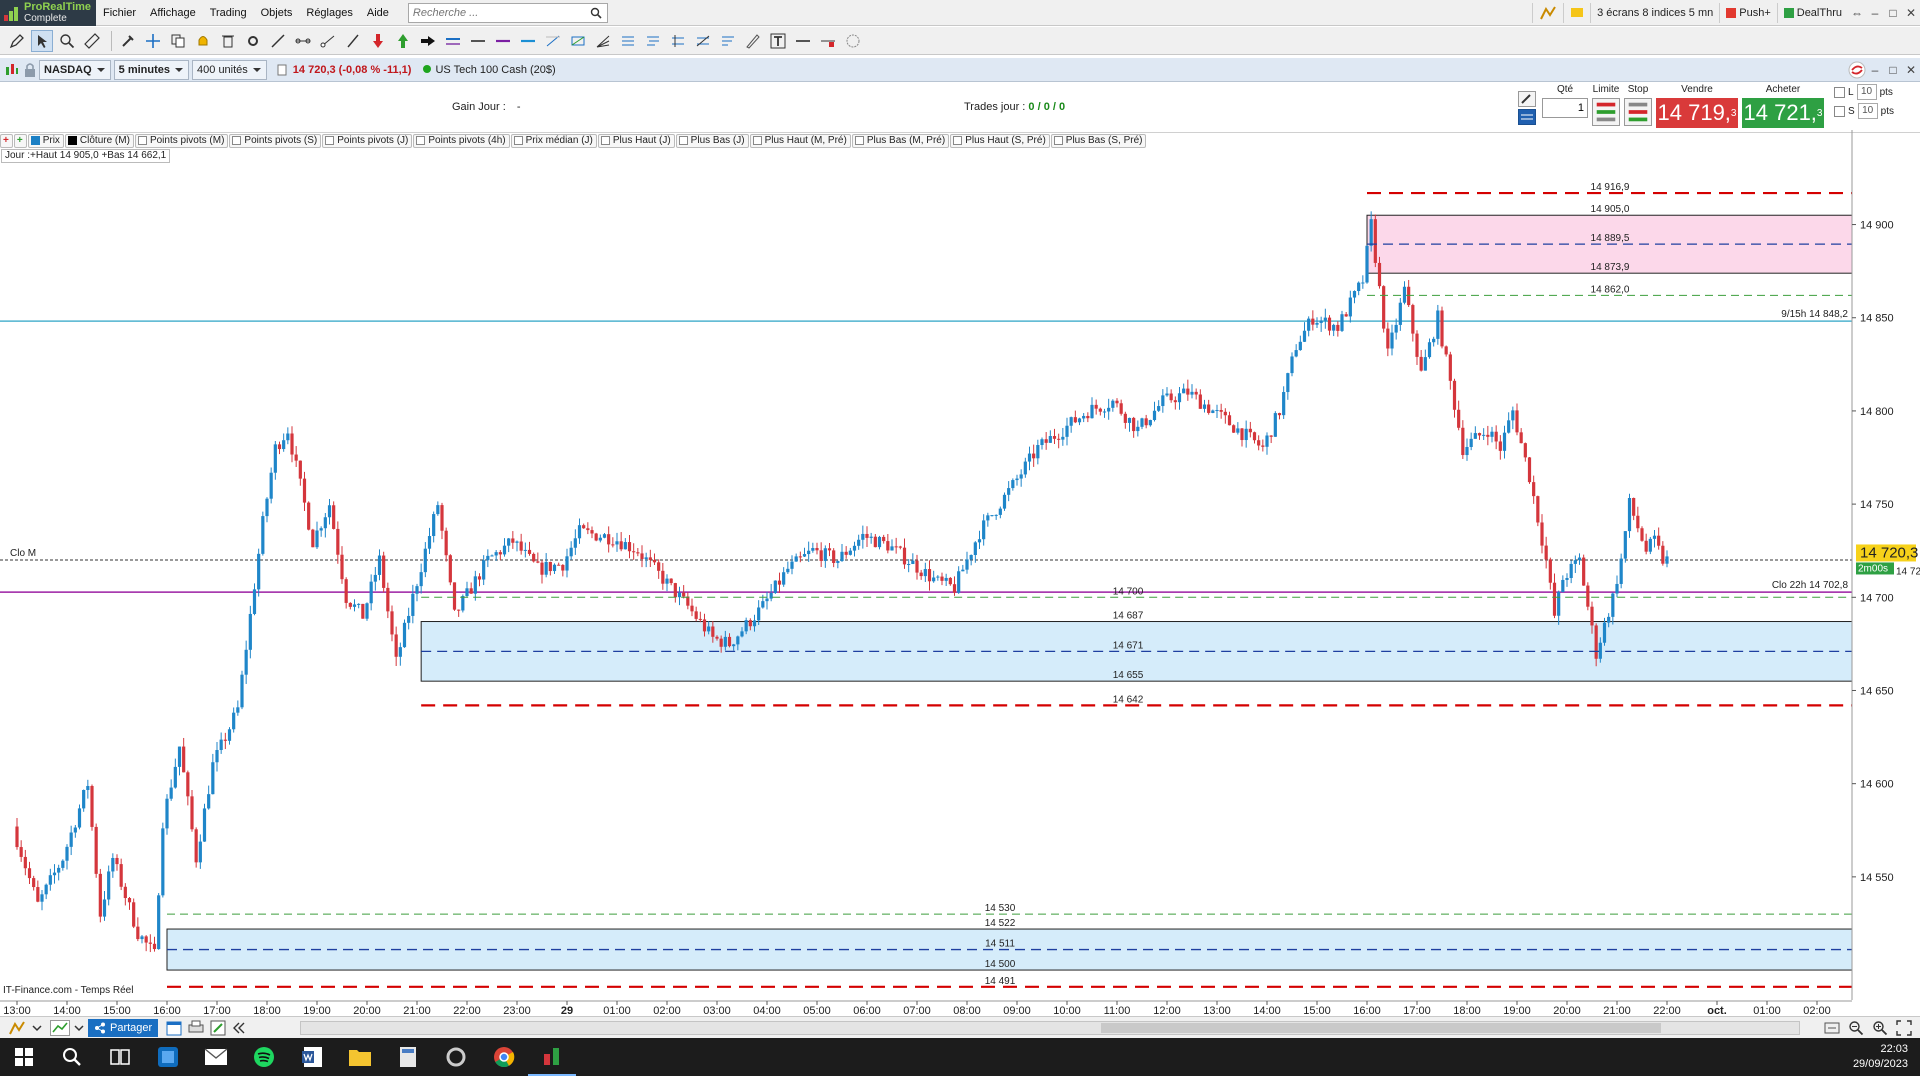 Image resolution: width=1920 pixels, height=1076 pixels. I want to click on stop-order-icon, so click(1638, 112).